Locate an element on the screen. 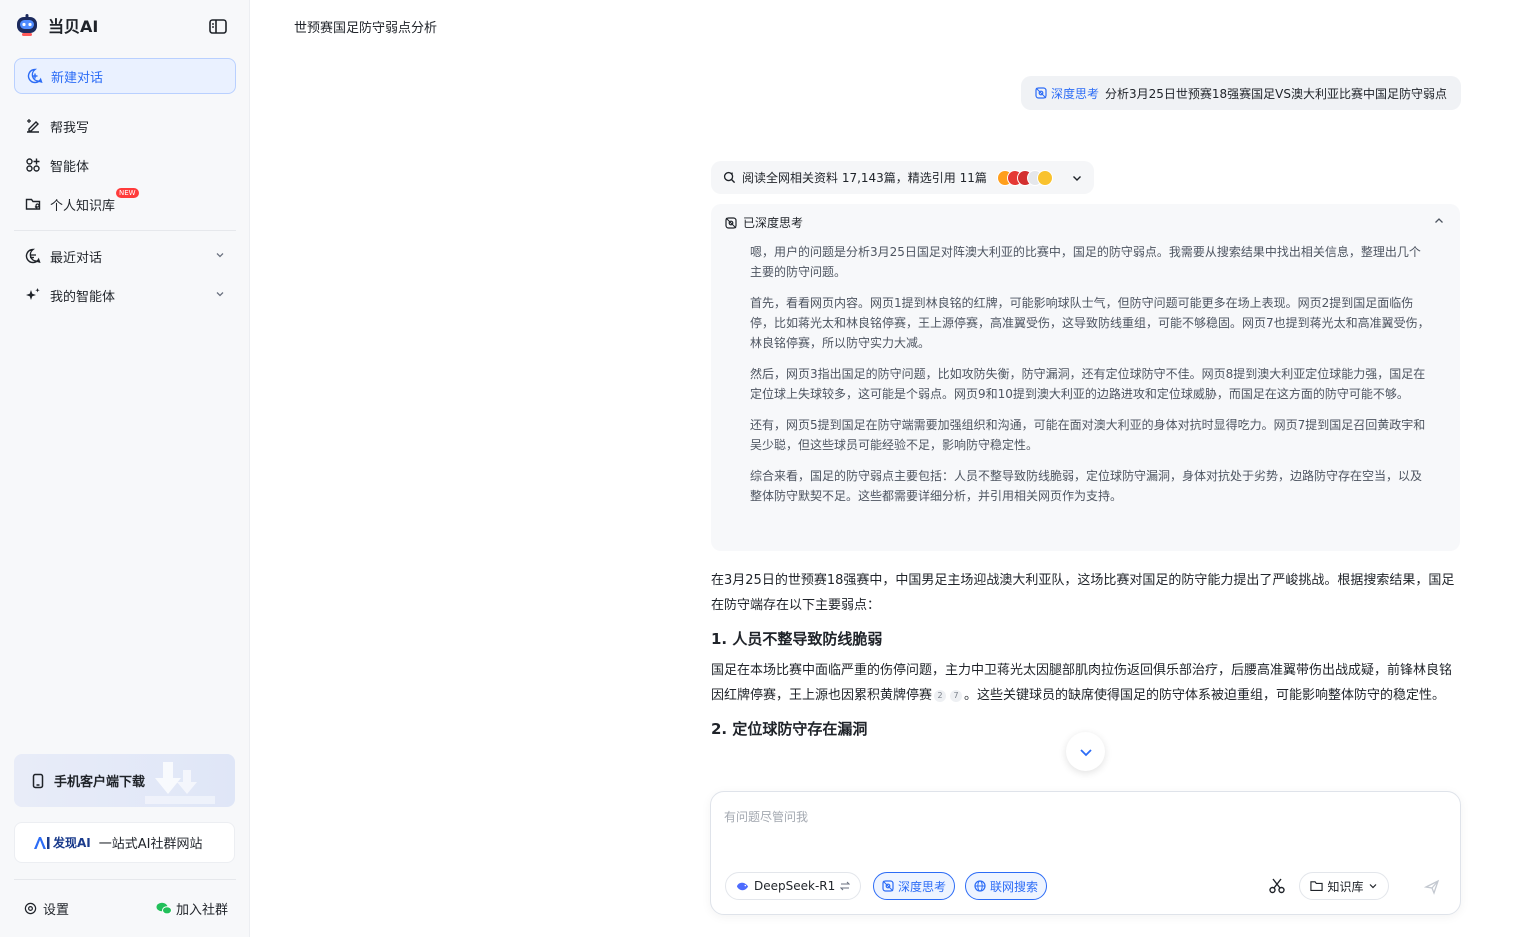 This screenshot has width=1524, height=937. promo-card: 发现AI 一站式AI社群网站 is located at coordinates (124, 842).